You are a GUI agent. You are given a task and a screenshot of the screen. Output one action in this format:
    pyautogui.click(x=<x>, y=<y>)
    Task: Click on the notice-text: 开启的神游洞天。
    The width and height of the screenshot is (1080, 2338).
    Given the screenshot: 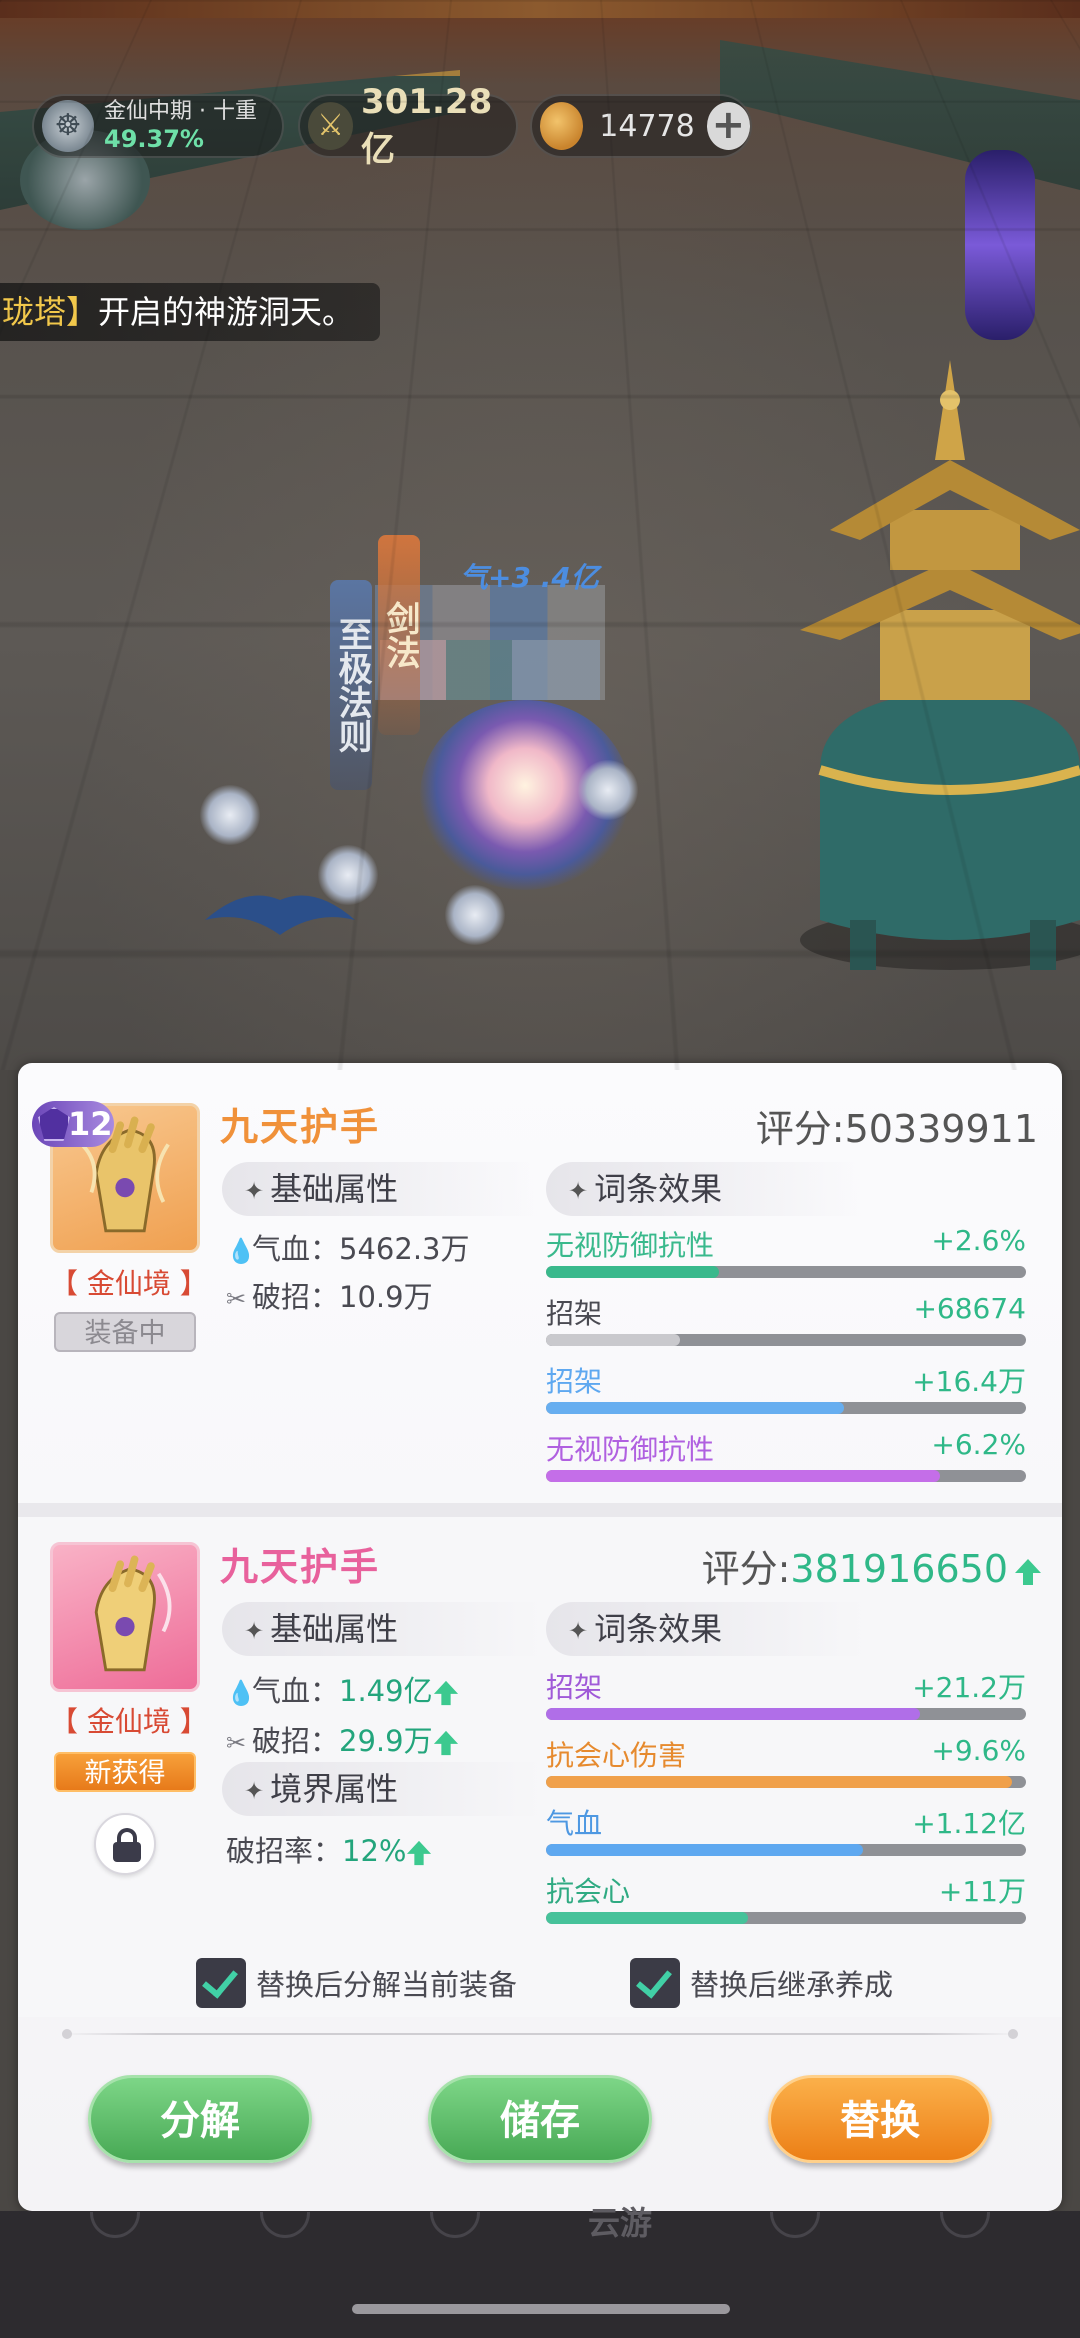 What is the action you would take?
    pyautogui.click(x=226, y=312)
    